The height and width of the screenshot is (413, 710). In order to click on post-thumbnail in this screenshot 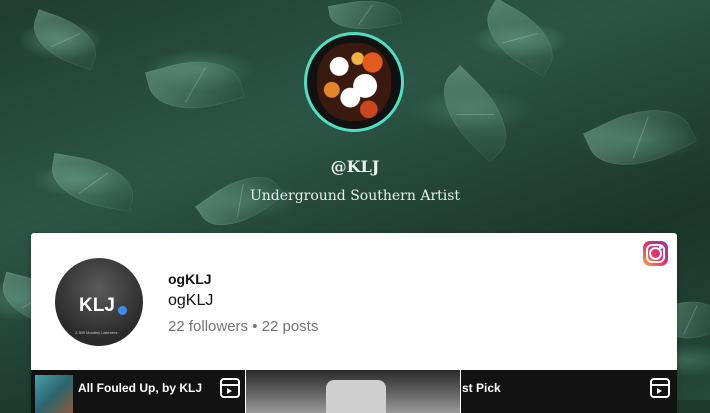, I will do `click(54, 394)`.